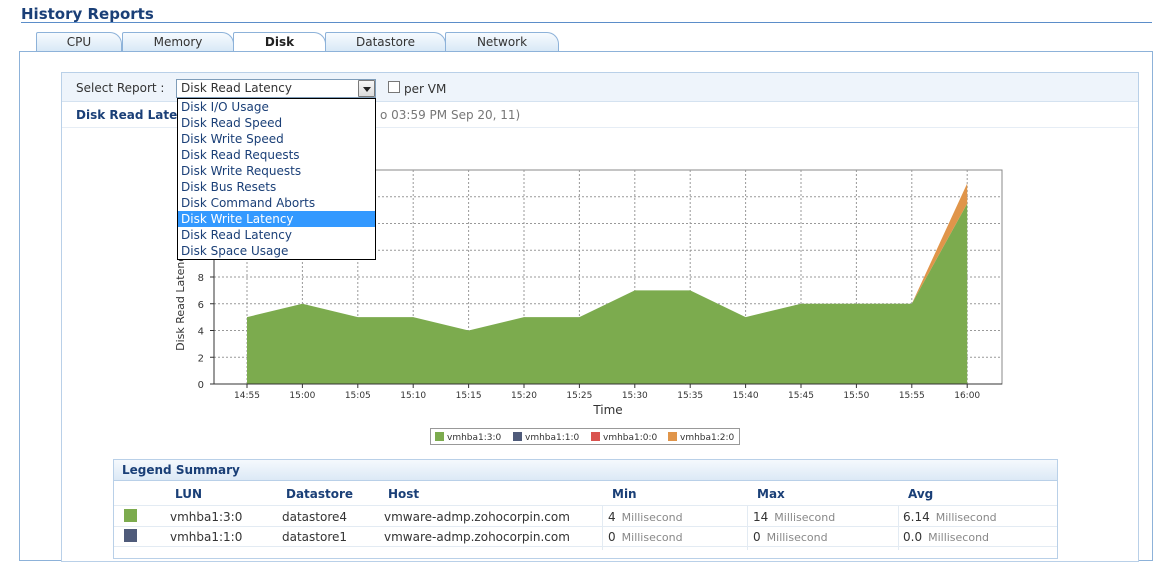  I want to click on dropdown-option: Disk Space Usage, so click(276, 251).